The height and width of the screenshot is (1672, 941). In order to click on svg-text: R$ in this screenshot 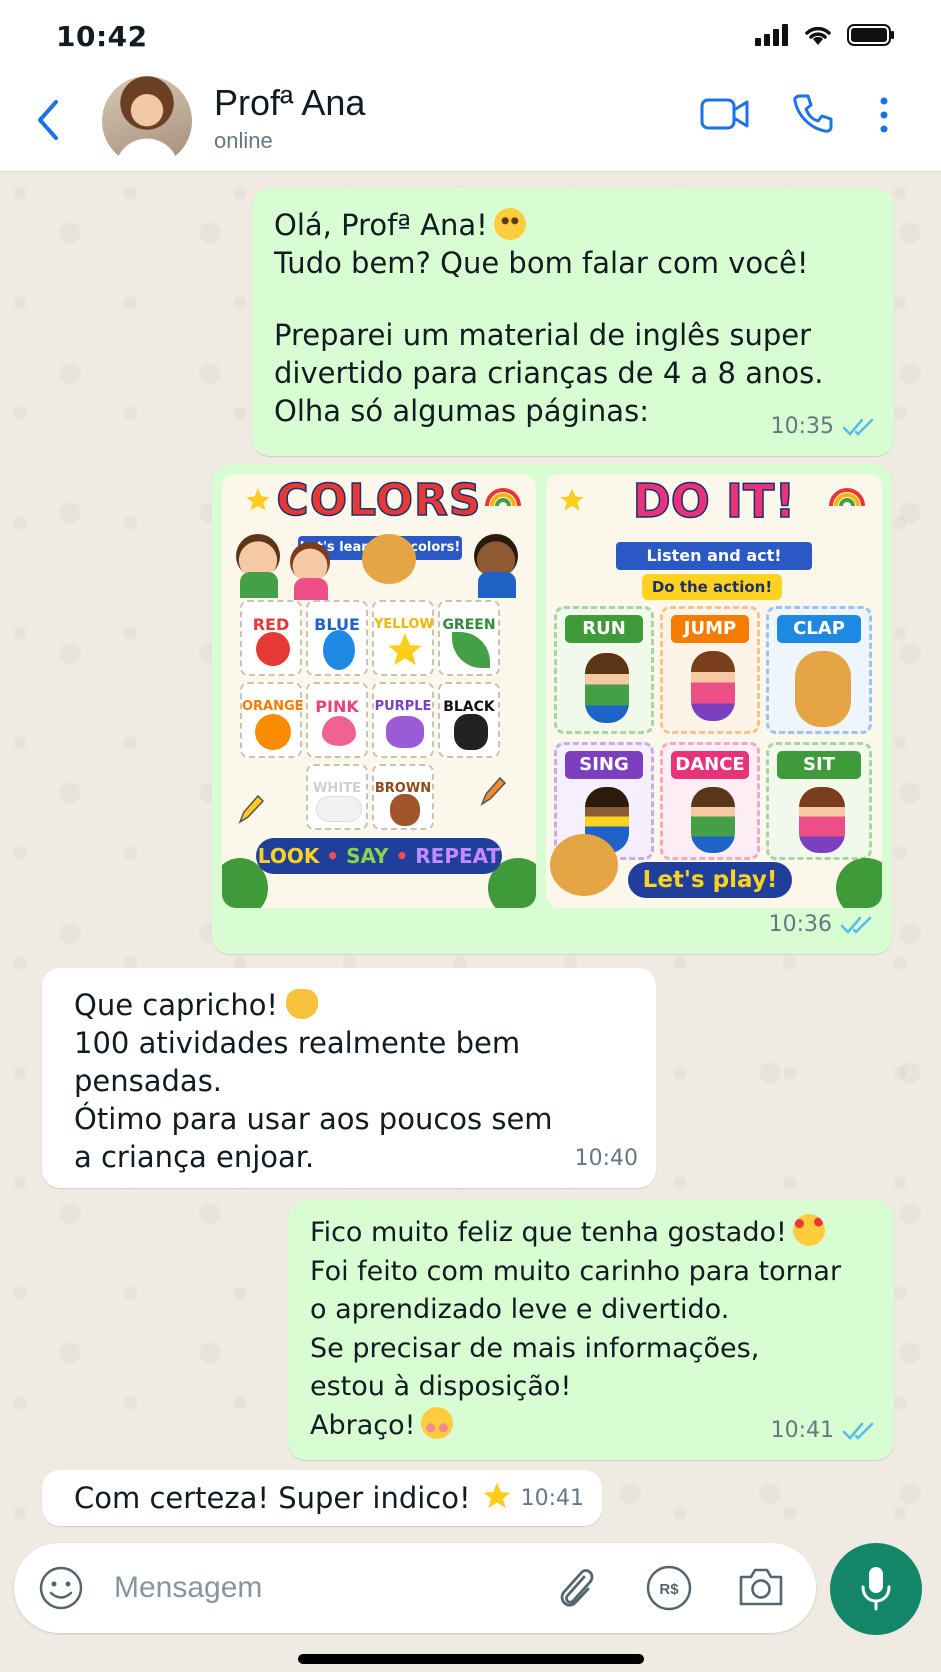, I will do `click(669, 1589)`.